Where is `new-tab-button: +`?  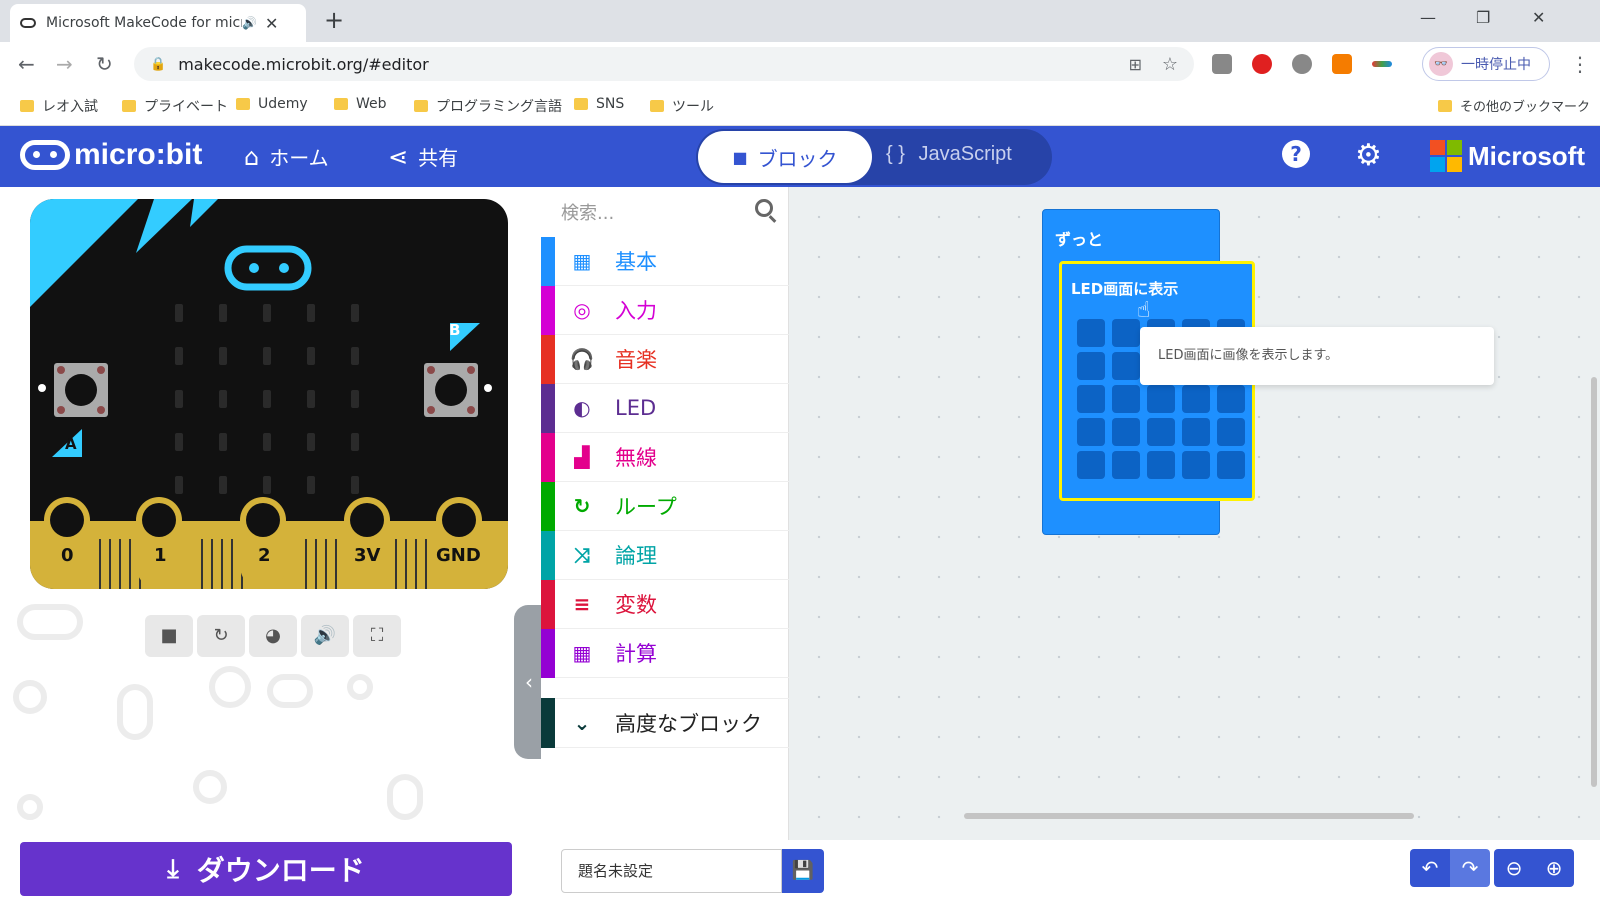
new-tab-button: + is located at coordinates (334, 20).